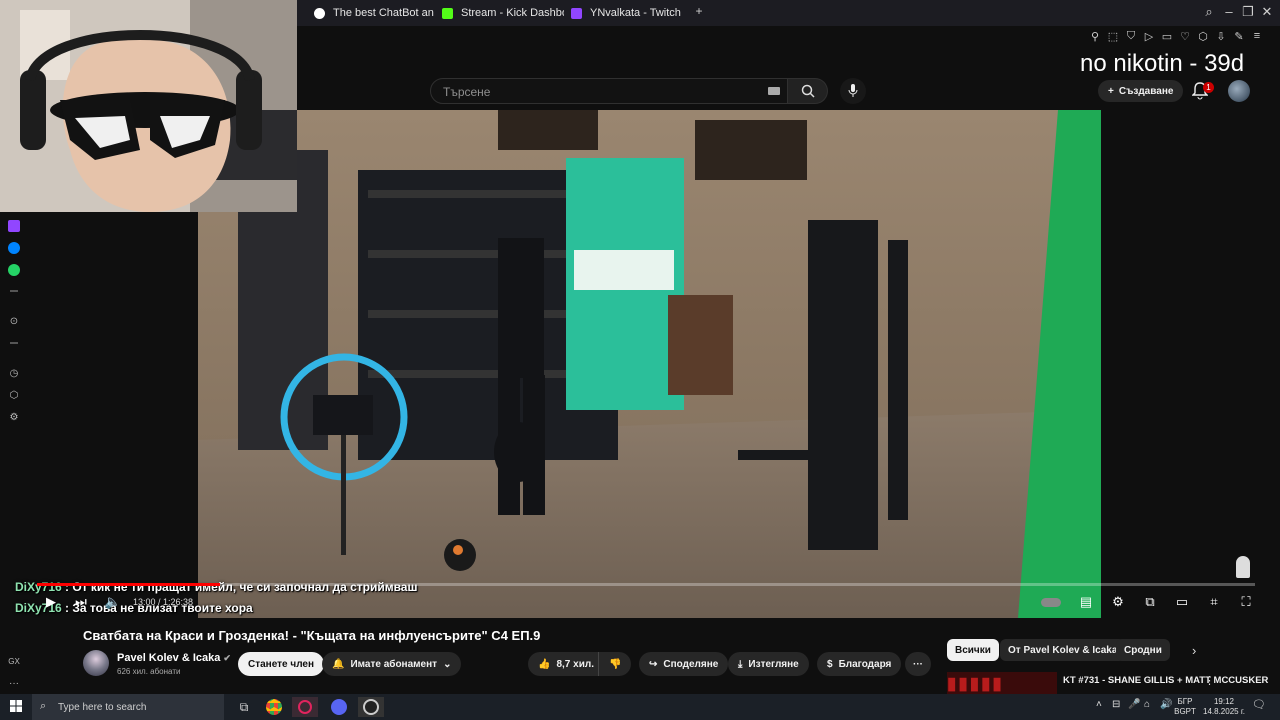  I want to click on search-button, so click(808, 91).